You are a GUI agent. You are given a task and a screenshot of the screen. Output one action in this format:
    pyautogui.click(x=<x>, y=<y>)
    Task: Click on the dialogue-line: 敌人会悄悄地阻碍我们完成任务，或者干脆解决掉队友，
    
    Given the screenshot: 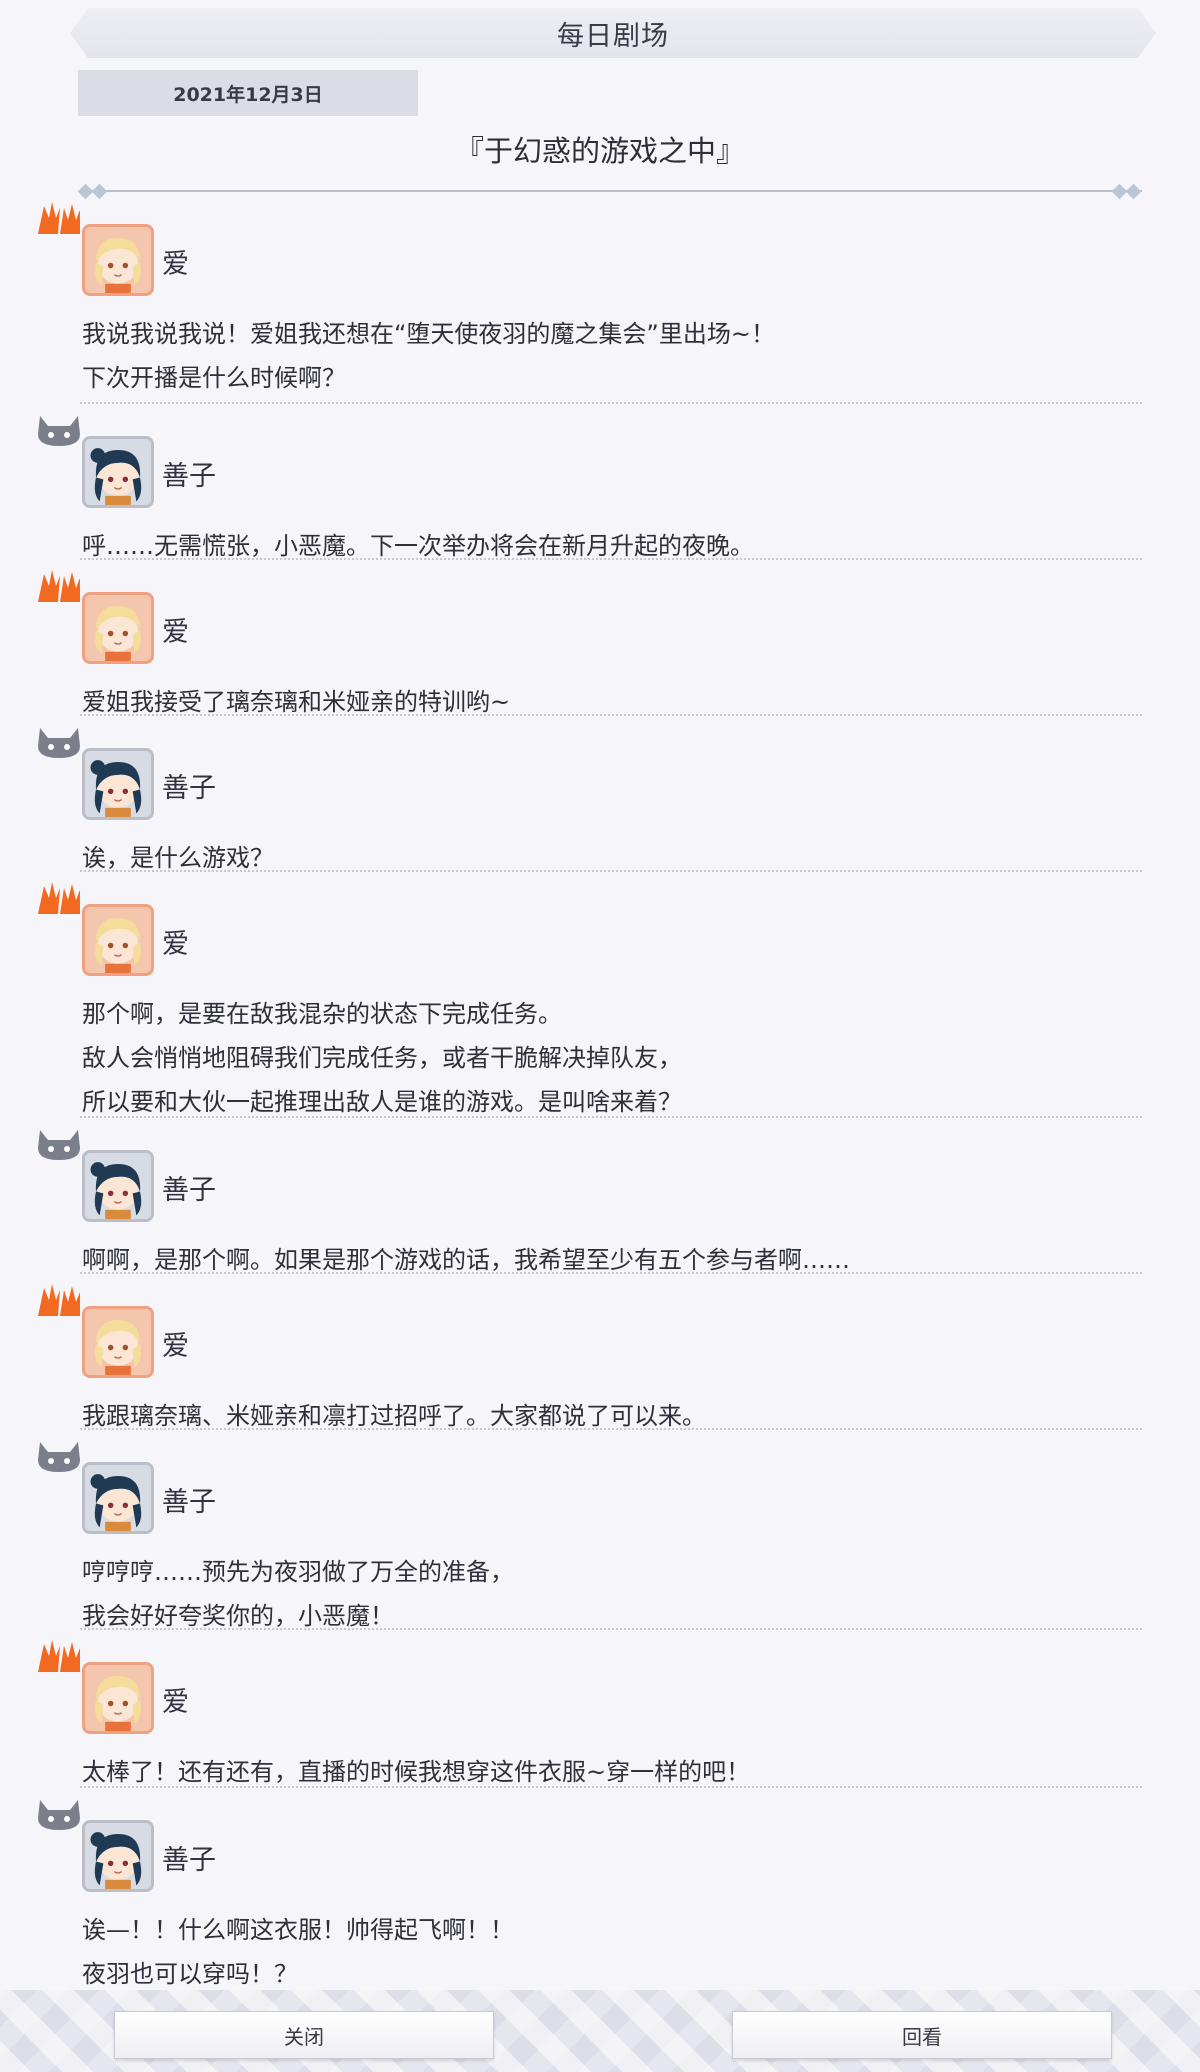 What is the action you would take?
    pyautogui.click(x=382, y=1058)
    